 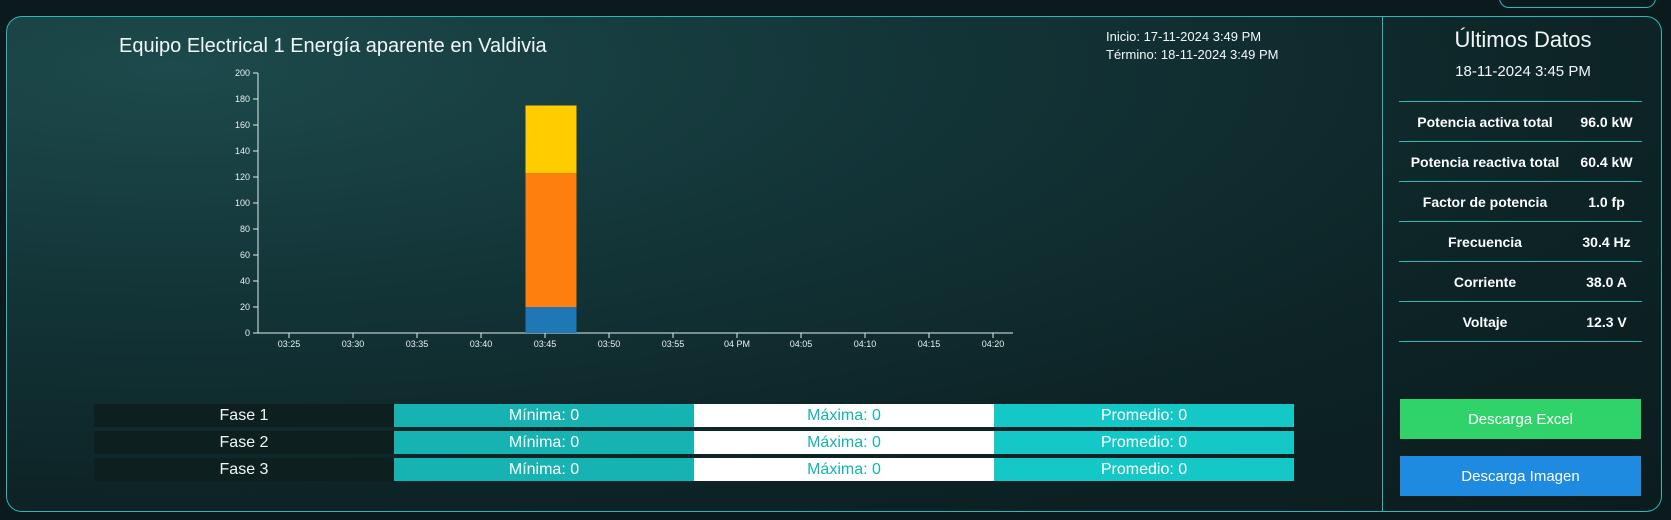 What do you see at coordinates (244, 415) in the screenshot?
I see `phase-label: Fase 1` at bounding box center [244, 415].